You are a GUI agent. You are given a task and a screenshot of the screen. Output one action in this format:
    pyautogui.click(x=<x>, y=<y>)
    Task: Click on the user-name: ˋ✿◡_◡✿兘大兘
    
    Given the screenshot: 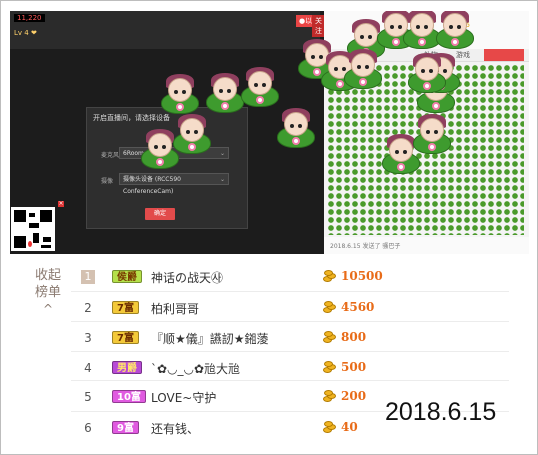 What is the action you would take?
    pyautogui.click(x=195, y=368)
    